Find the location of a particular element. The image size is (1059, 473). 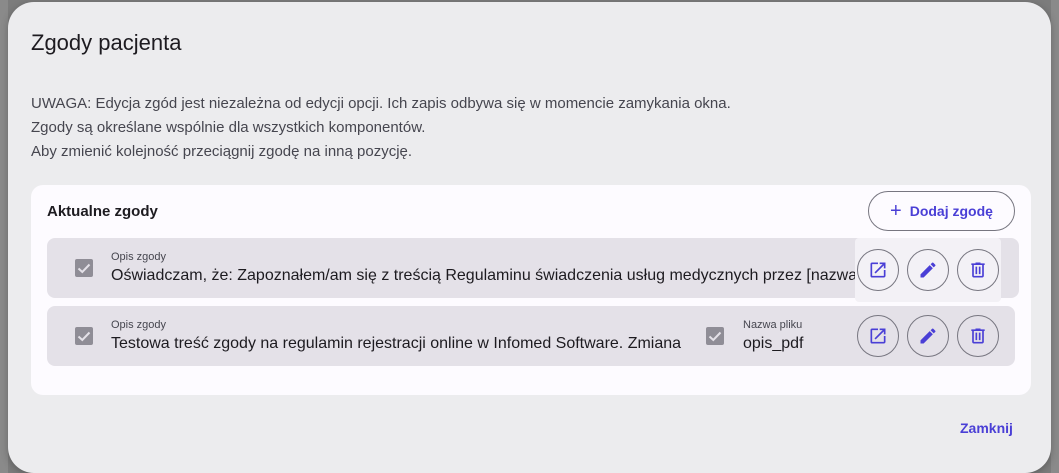

close-button: Zamknij is located at coordinates (986, 428).